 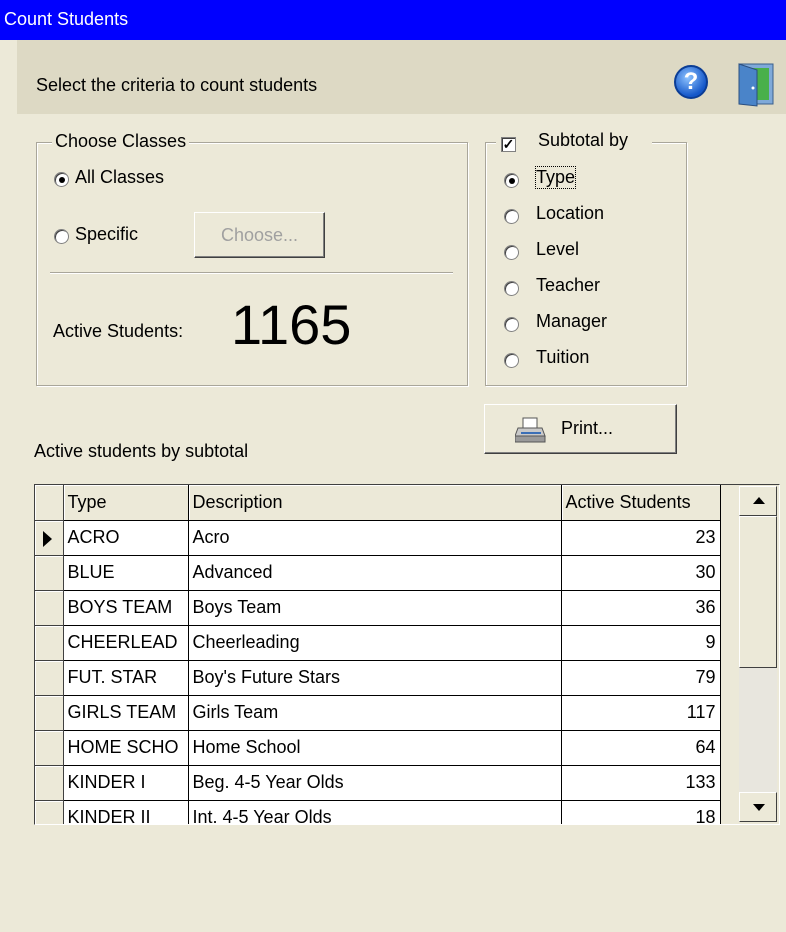 What do you see at coordinates (375, 608) in the screenshot?
I see `description-cell: Boys Team` at bounding box center [375, 608].